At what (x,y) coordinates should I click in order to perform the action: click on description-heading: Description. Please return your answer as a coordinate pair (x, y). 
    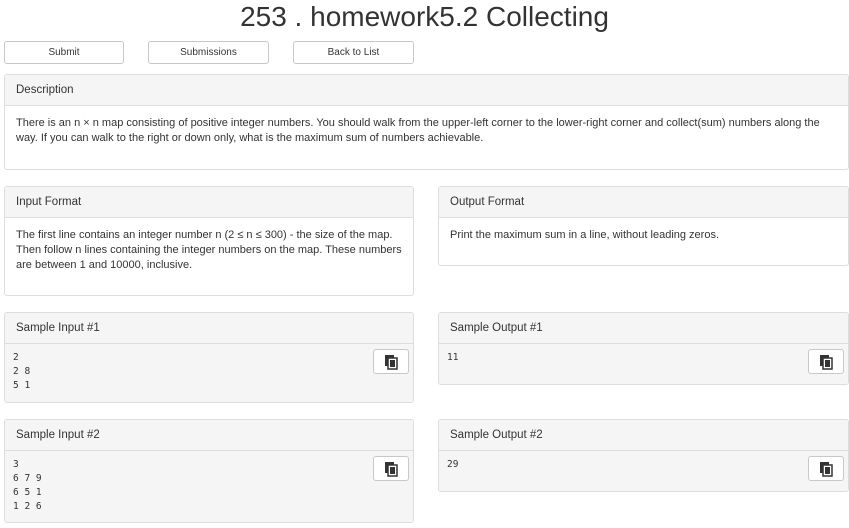
    Looking at the image, I should click on (426, 90).